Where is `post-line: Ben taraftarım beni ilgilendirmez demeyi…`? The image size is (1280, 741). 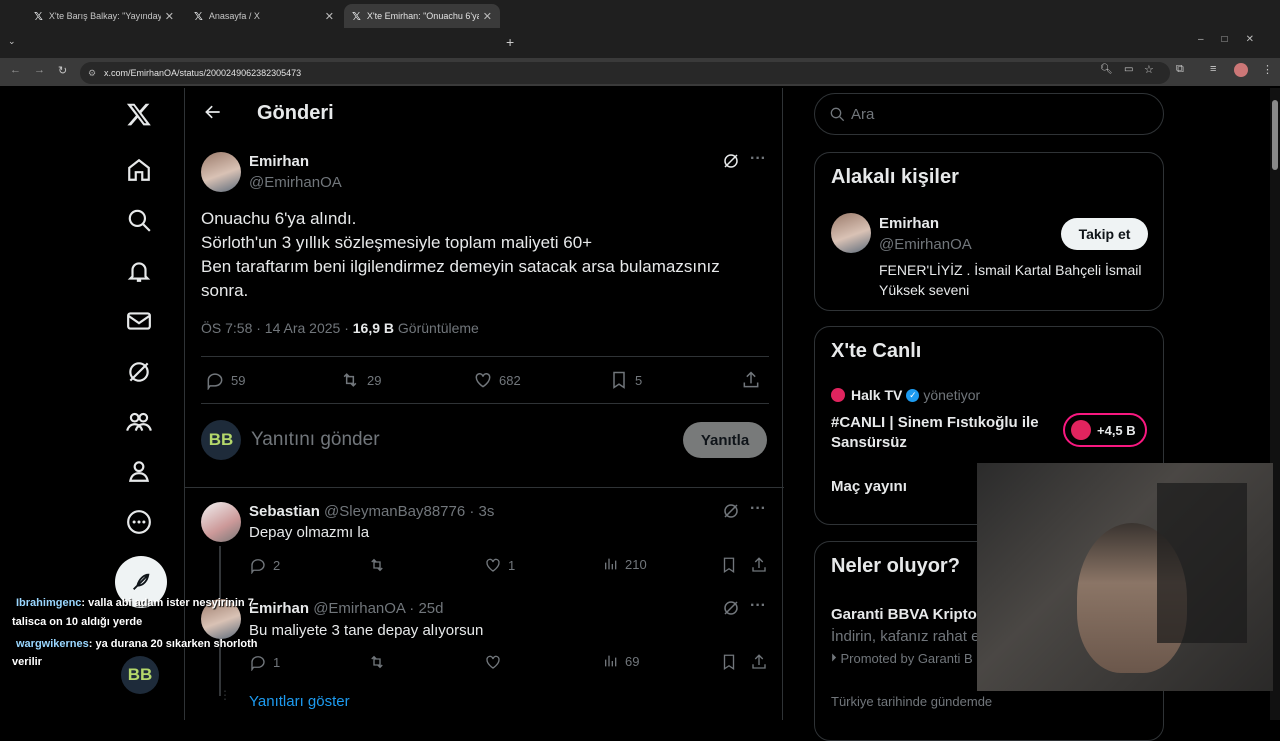 post-line: Ben taraftarım beni ilgilendirmez demeyi… is located at coordinates (460, 278).